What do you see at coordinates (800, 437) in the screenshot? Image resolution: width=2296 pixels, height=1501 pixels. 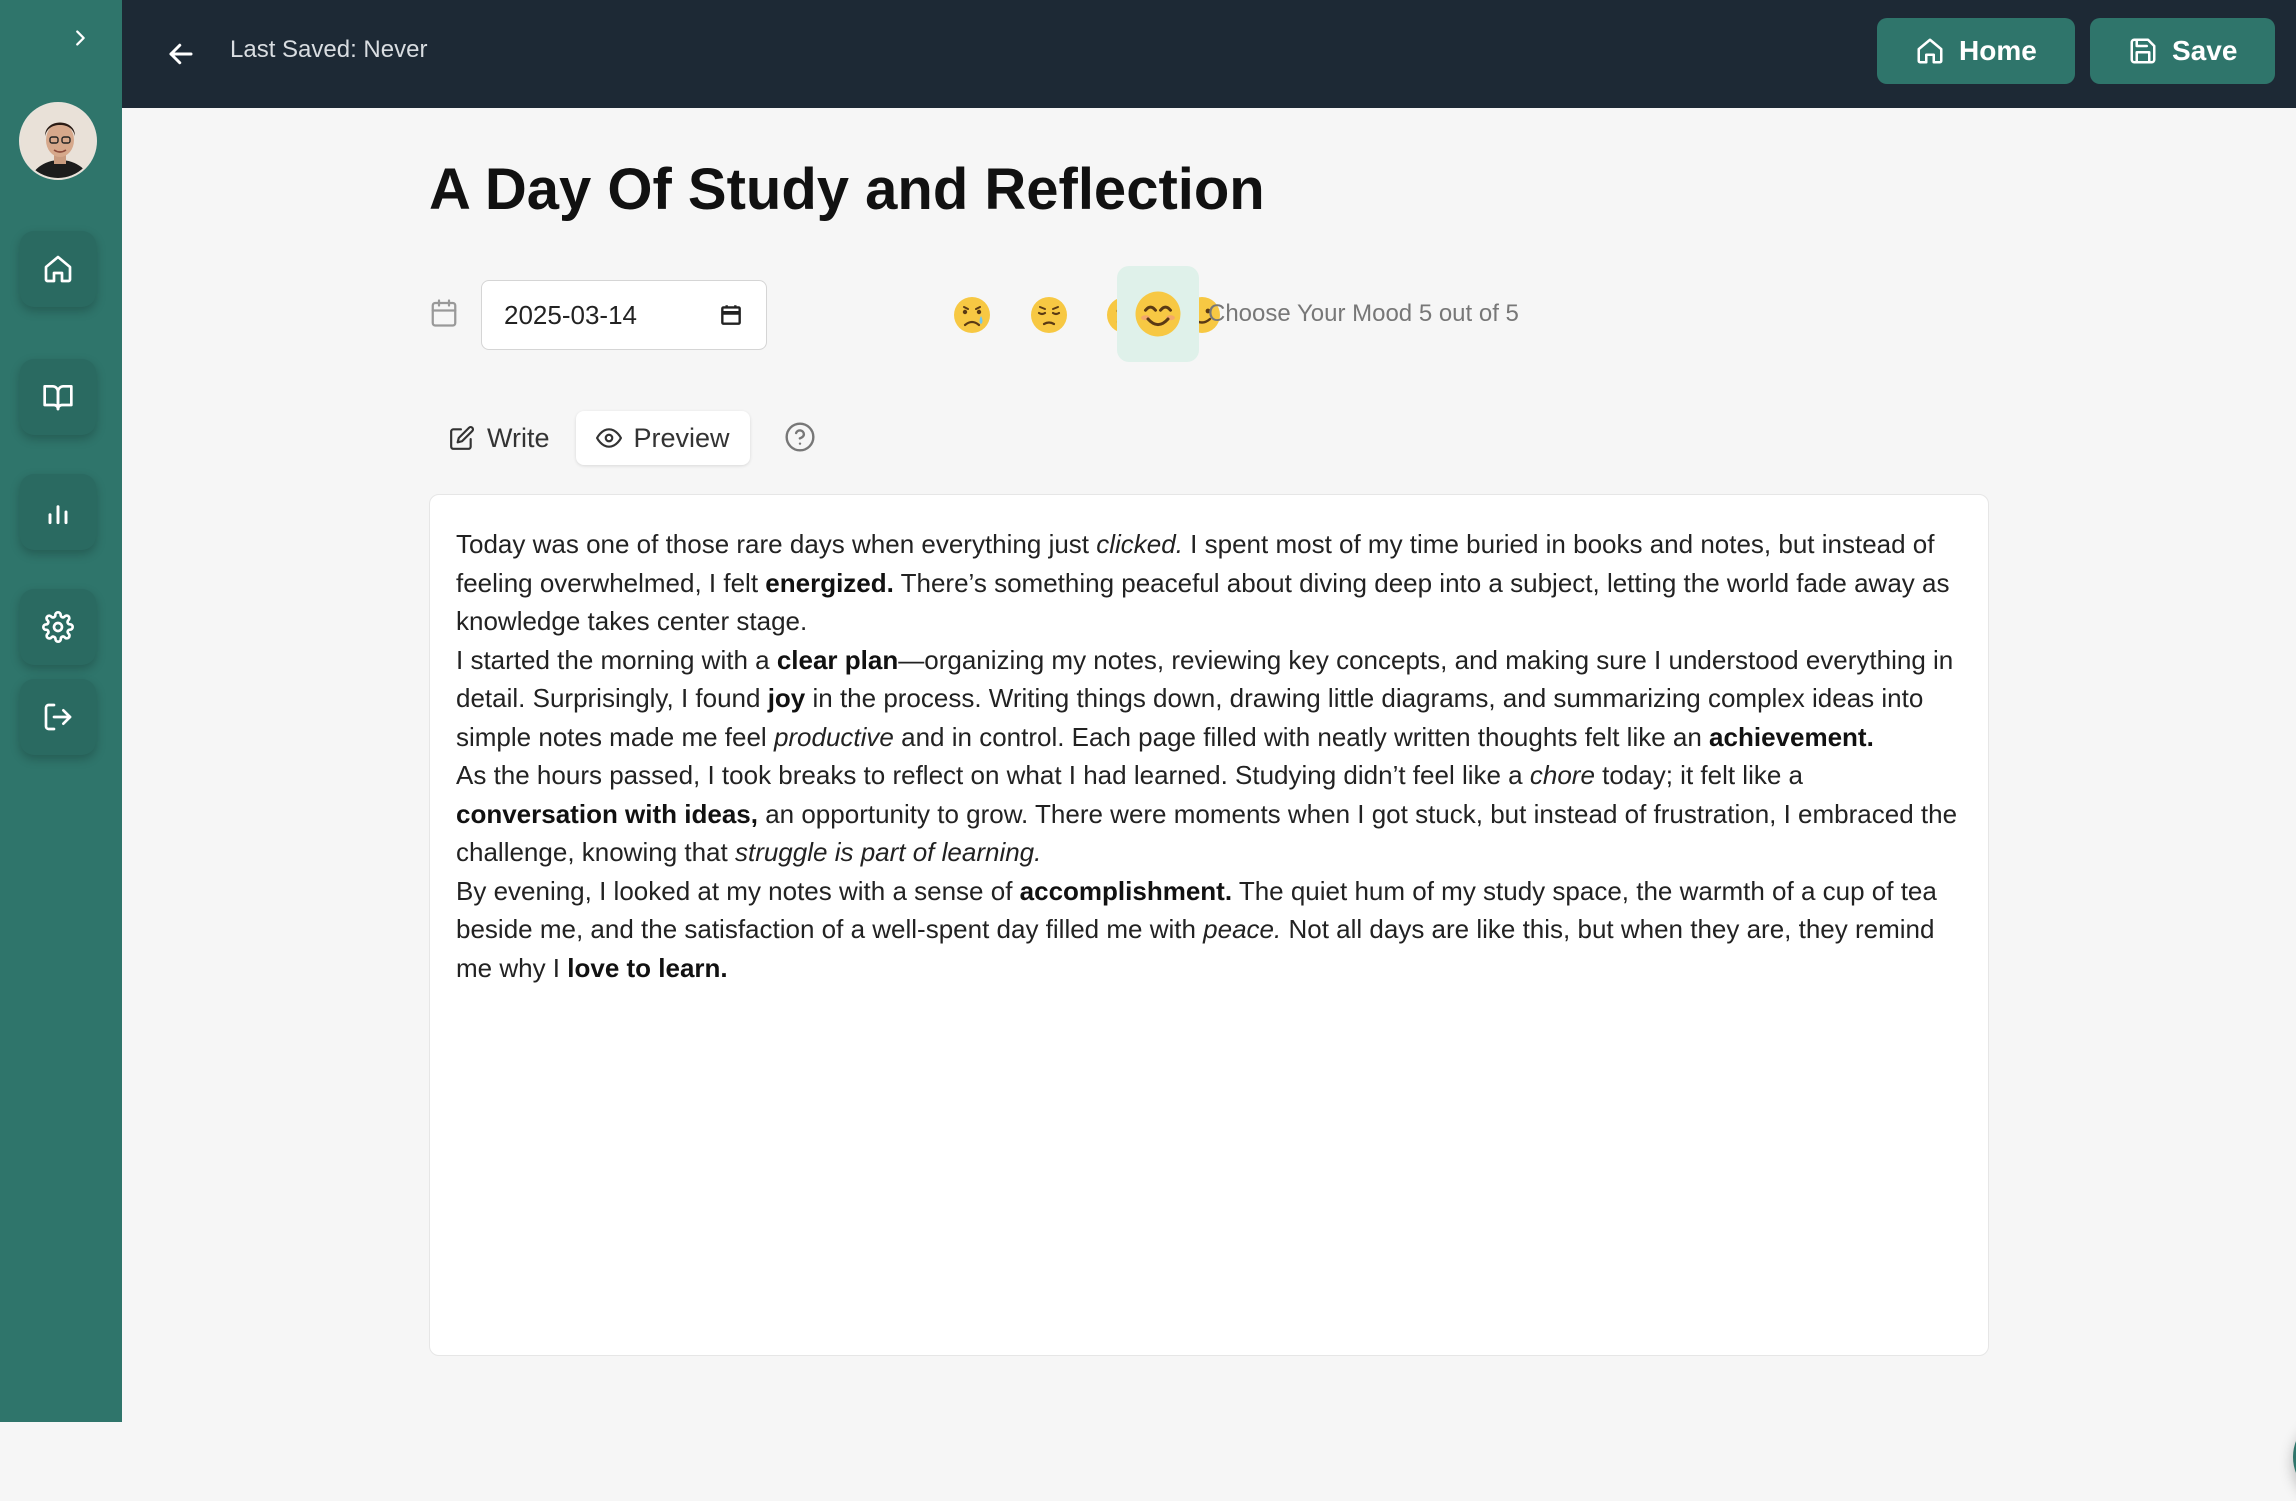 I see `help-circle-icon` at bounding box center [800, 437].